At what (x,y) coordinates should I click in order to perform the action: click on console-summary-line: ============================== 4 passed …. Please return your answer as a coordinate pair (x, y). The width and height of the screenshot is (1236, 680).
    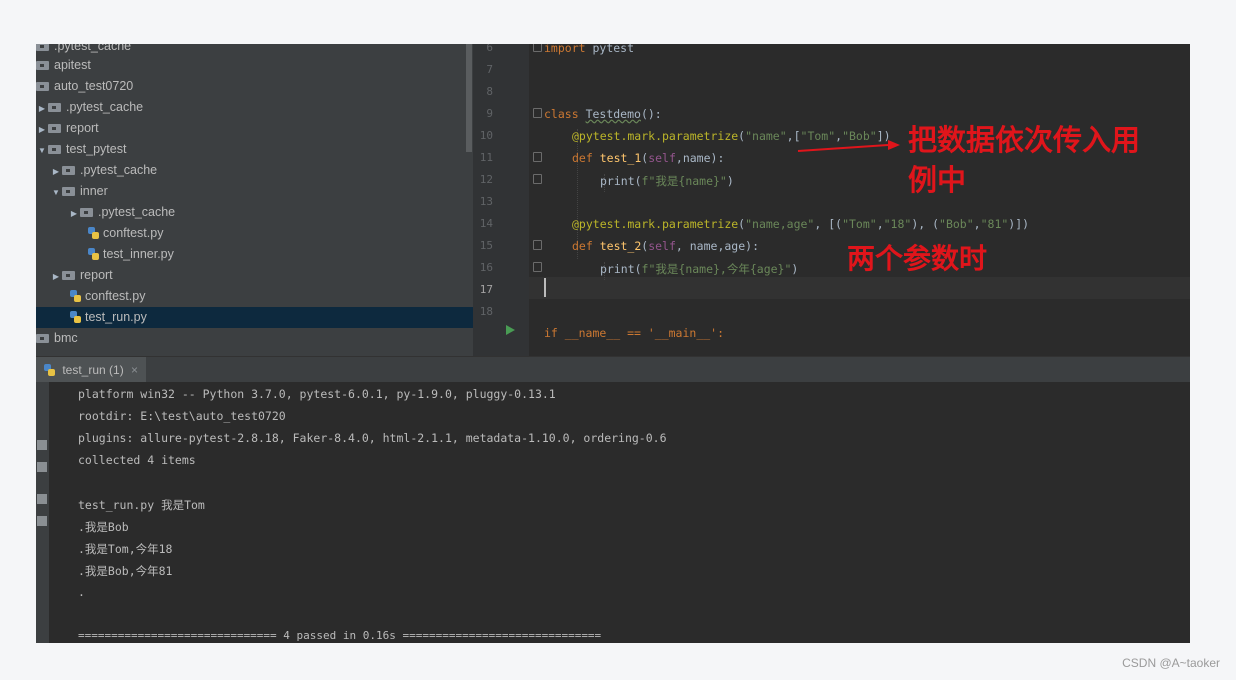
    Looking at the image, I should click on (340, 635).